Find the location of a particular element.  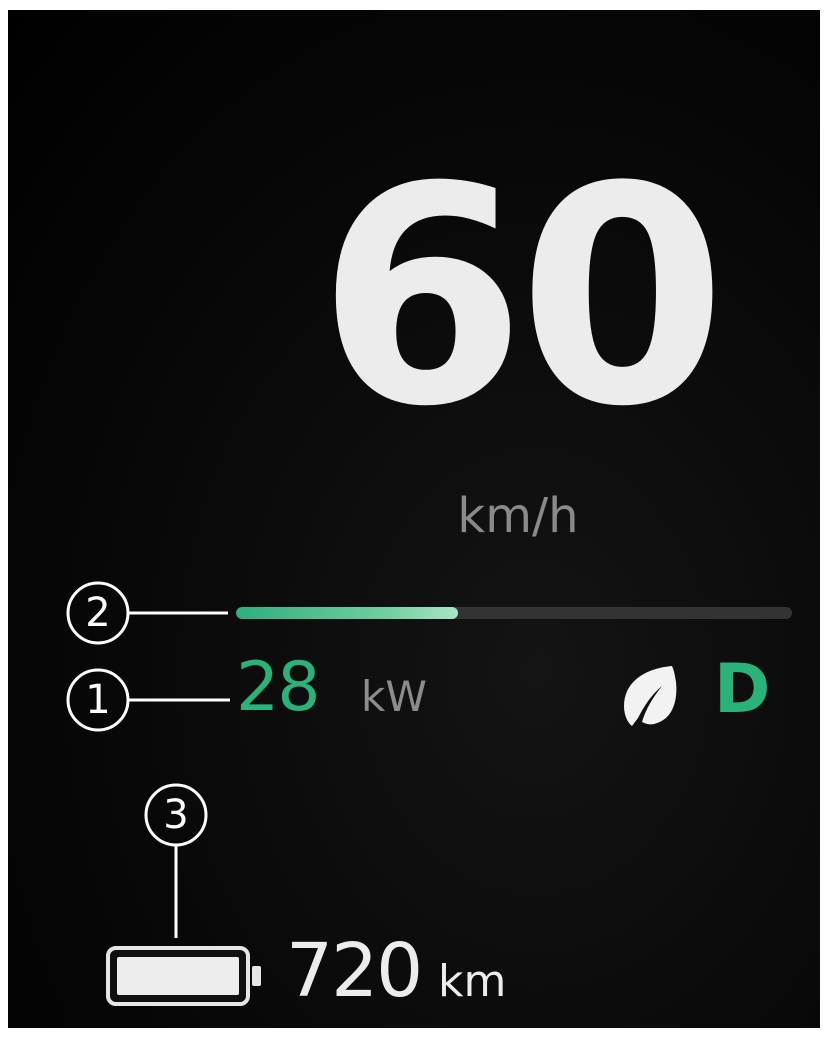

callout-label-2: 2 is located at coordinates (98, 613).